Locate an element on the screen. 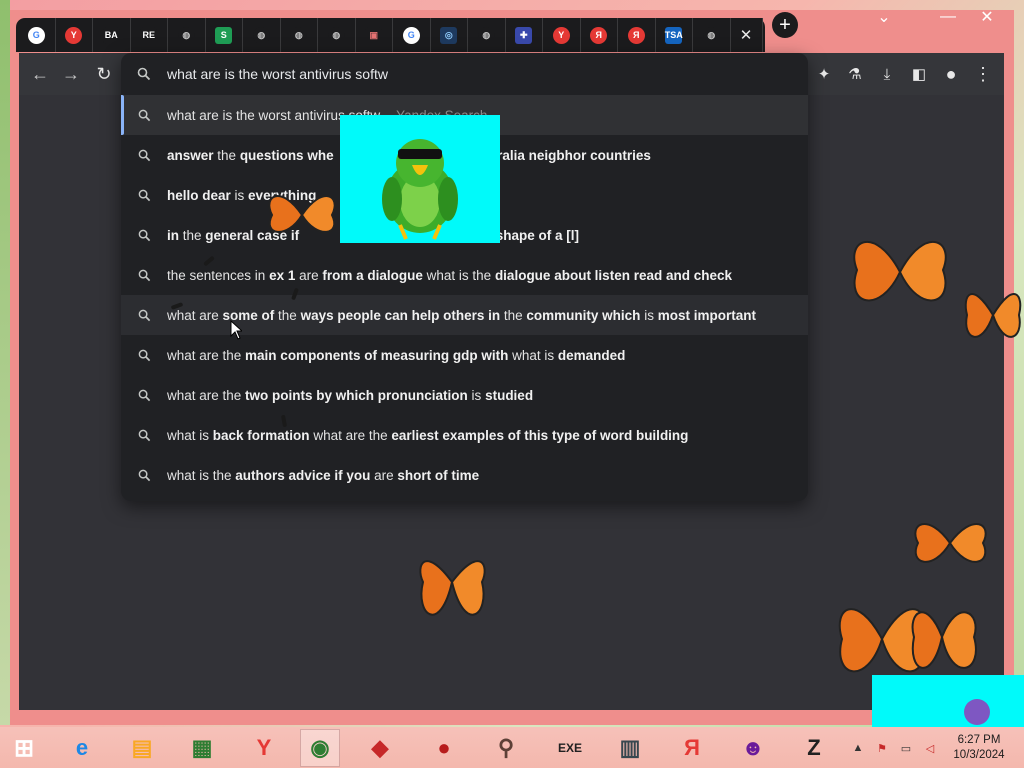  ie-icon: e is located at coordinates (82, 748).